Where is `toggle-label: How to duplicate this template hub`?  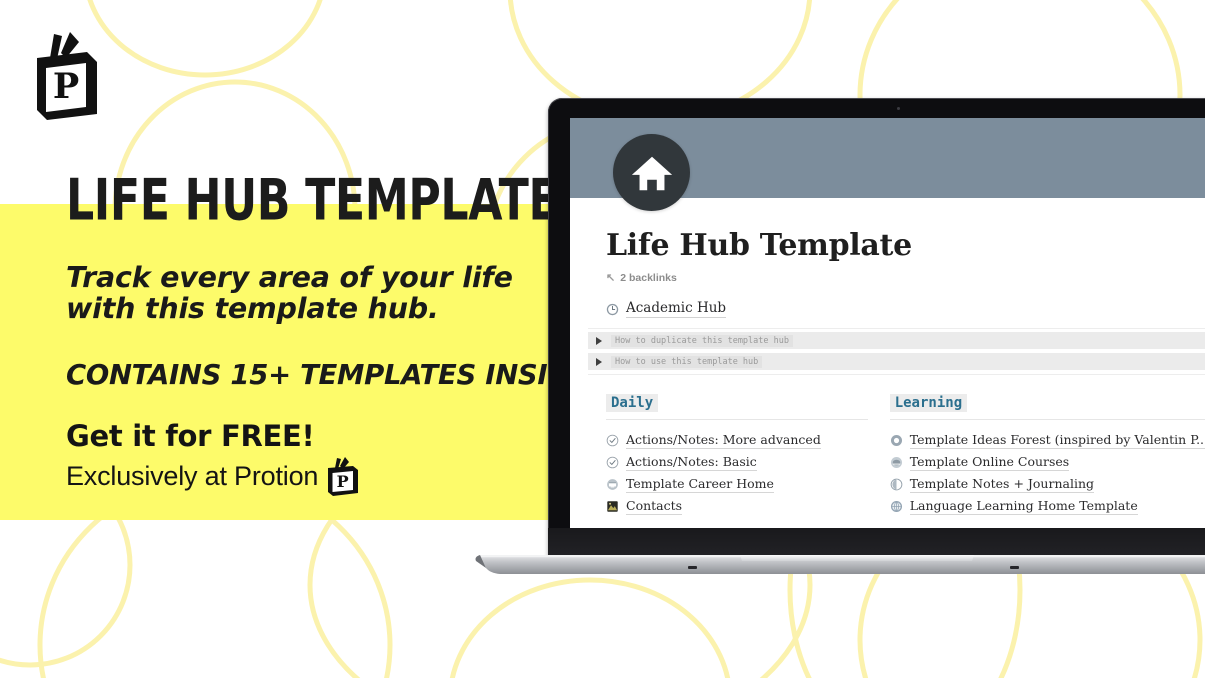 toggle-label: How to duplicate this template hub is located at coordinates (702, 340).